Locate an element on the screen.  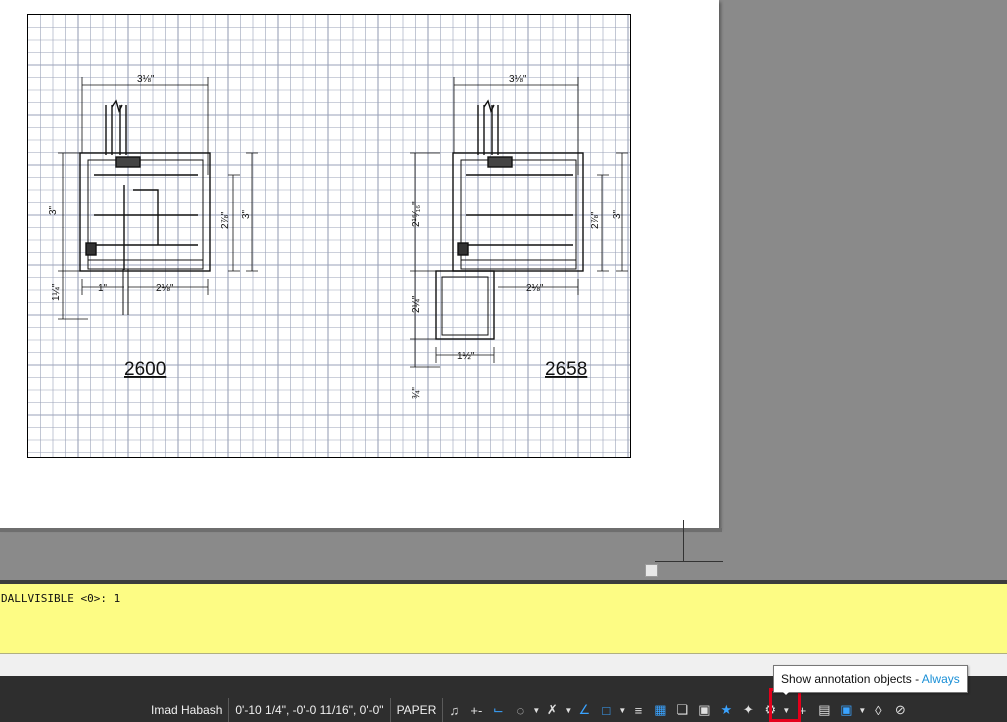
crosshair-vertical is located at coordinates (683, 541).